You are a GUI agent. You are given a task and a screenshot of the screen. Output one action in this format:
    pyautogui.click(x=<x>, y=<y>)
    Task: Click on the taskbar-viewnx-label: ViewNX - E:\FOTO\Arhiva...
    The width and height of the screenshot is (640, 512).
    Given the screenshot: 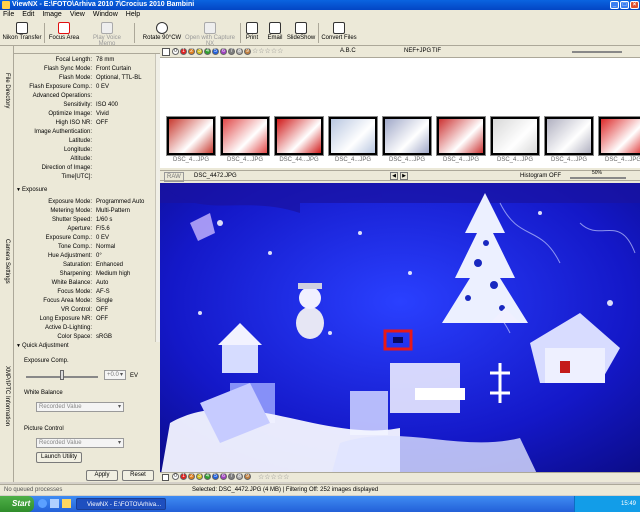 What is the action you would take?
    pyautogui.click(x=124, y=505)
    